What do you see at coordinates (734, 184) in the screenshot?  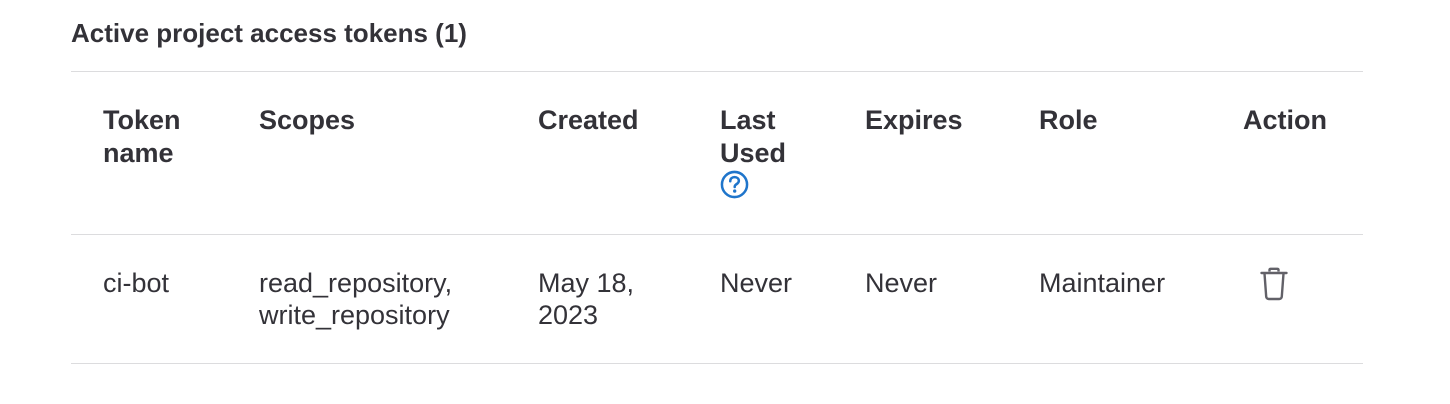 I see `question-circle-icon` at bounding box center [734, 184].